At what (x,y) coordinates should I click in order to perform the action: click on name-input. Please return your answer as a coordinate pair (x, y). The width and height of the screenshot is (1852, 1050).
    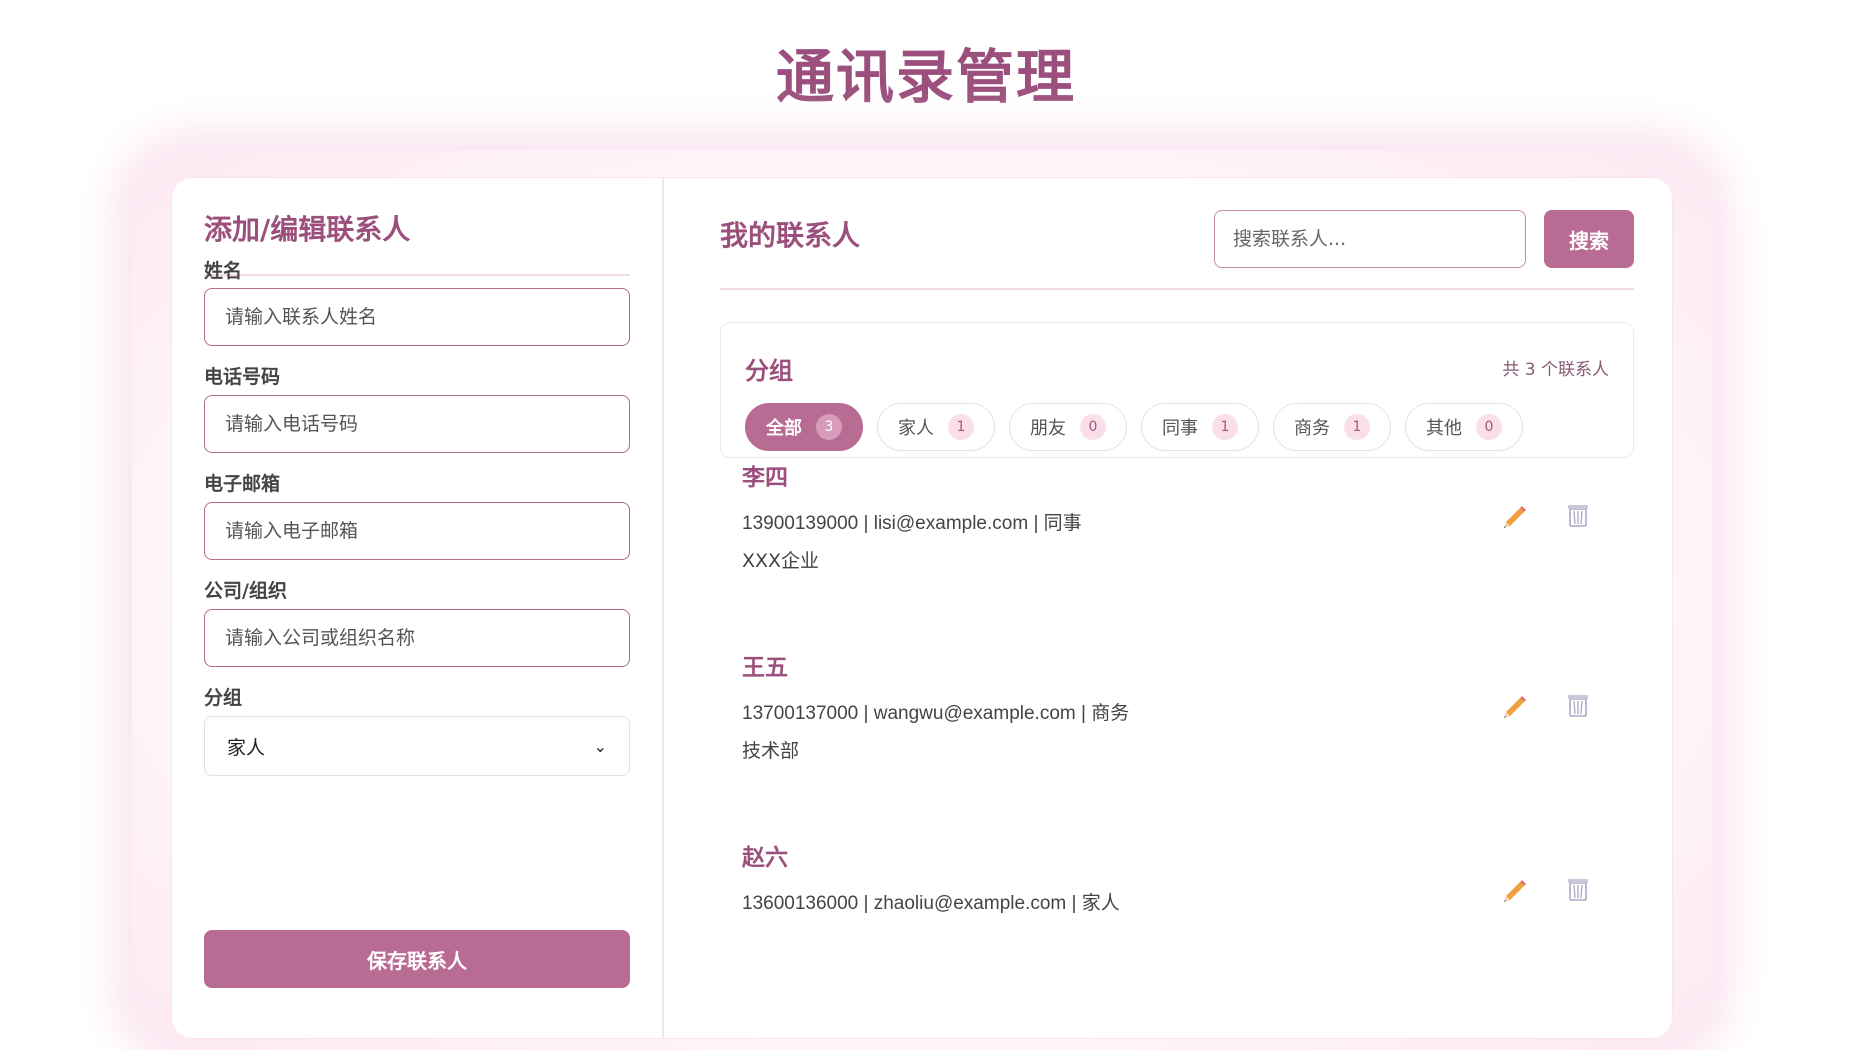
    Looking at the image, I should click on (417, 317).